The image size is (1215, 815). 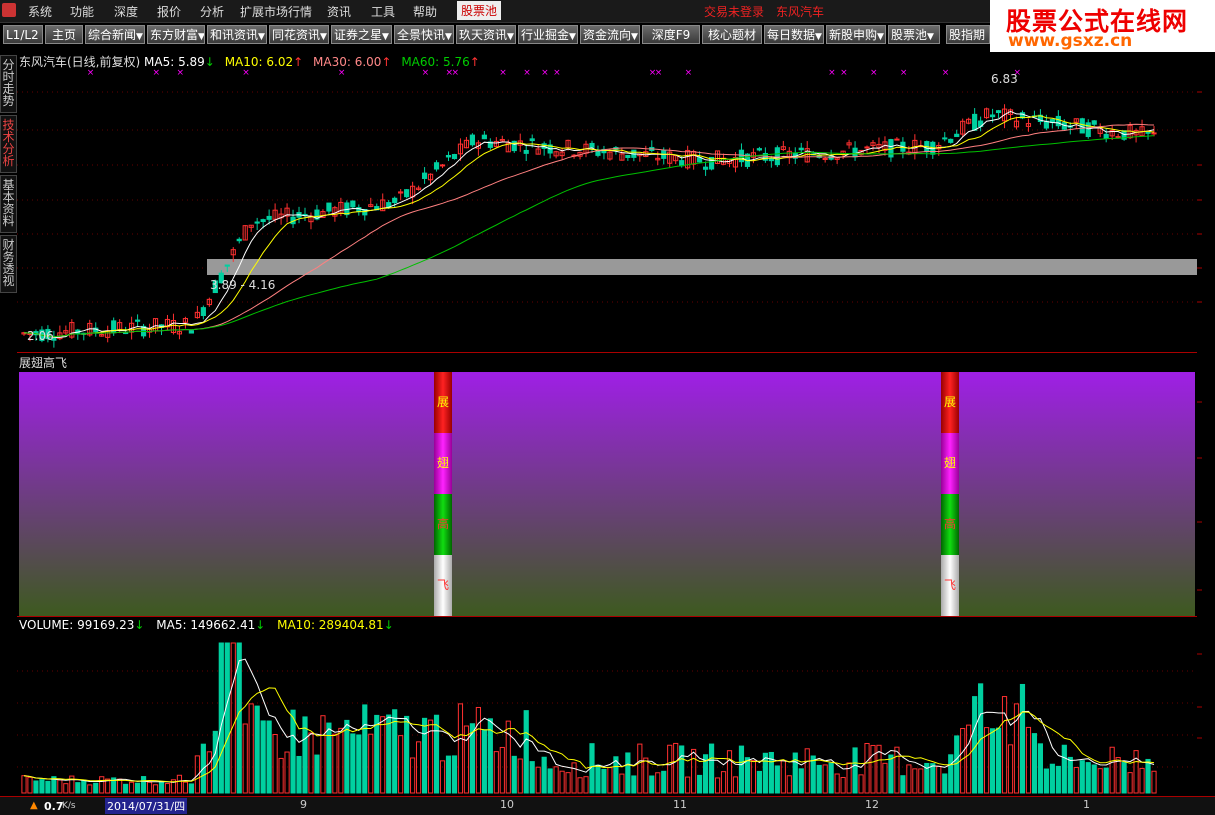 What do you see at coordinates (8, 84) in the screenshot?
I see `side-tab-timeshare: 分时走势` at bounding box center [8, 84].